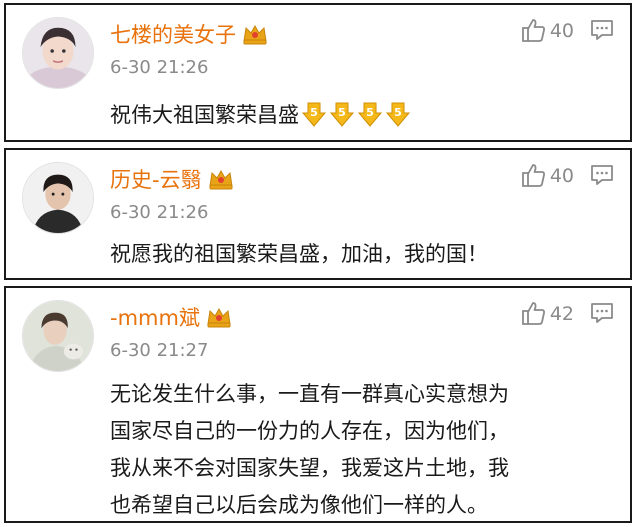 Image resolution: width=640 pixels, height=527 pixels. What do you see at coordinates (309, 431) in the screenshot?
I see `comment-text-line: 国家尽自己的一份力的人存在，因为他们，` at bounding box center [309, 431].